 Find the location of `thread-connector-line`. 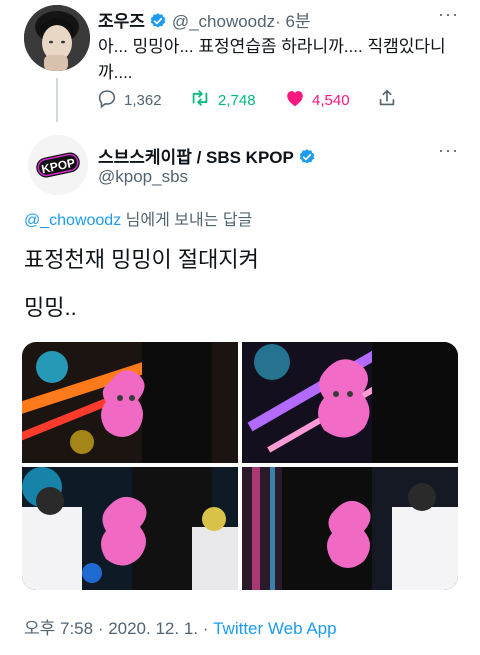

thread-connector-line is located at coordinates (57, 100).